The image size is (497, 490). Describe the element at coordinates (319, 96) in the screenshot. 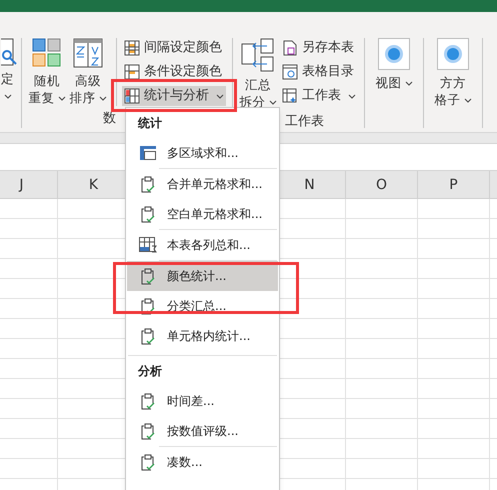

I see `ribbon-button: 工作表` at that location.